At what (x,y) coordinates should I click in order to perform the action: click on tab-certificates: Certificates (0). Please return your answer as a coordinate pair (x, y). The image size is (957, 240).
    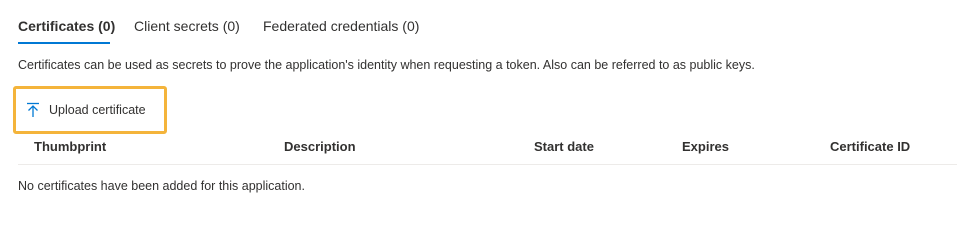
    Looking at the image, I should click on (66, 30).